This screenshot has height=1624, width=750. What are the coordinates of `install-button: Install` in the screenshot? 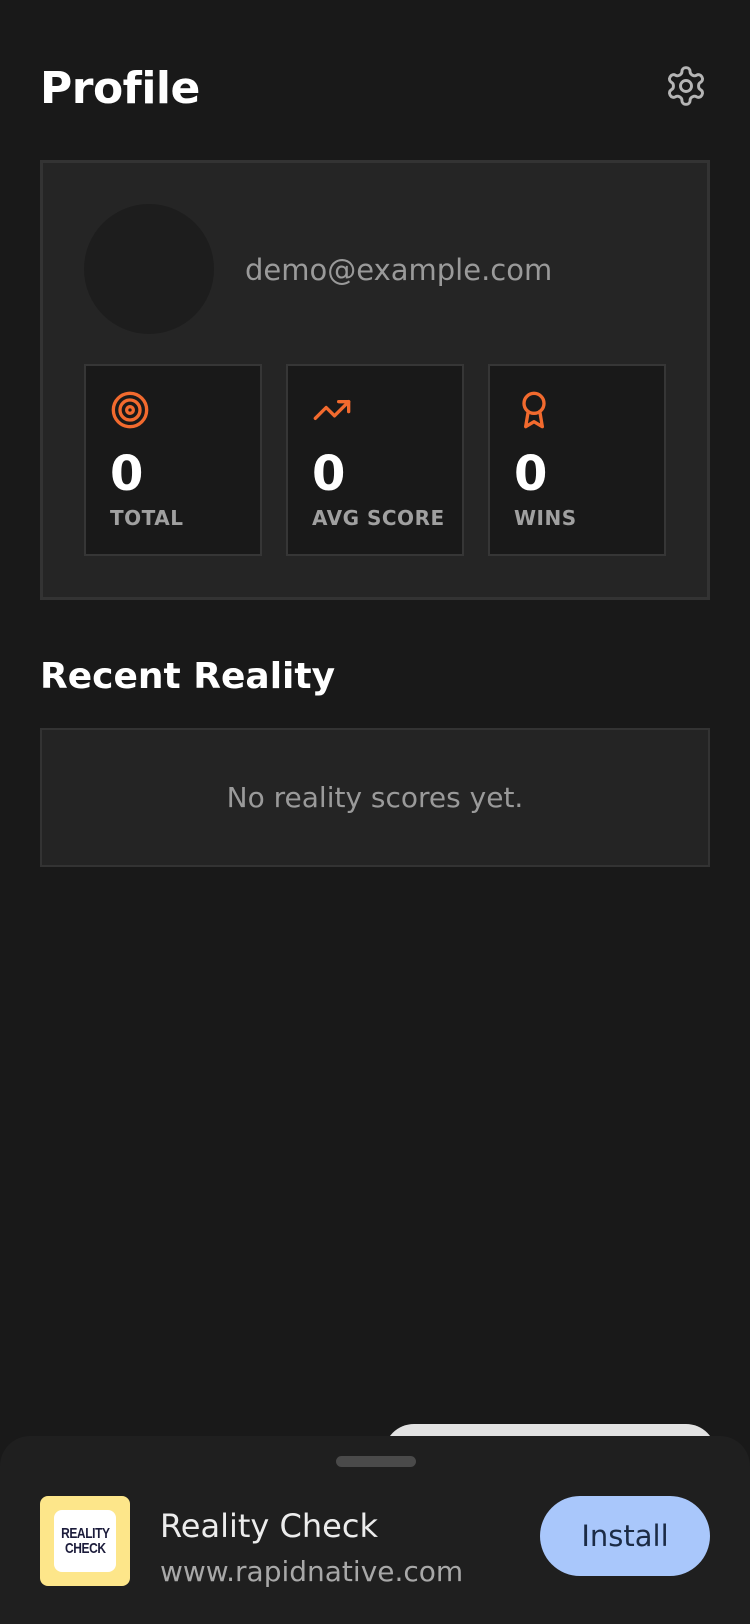 It's located at (625, 1536).